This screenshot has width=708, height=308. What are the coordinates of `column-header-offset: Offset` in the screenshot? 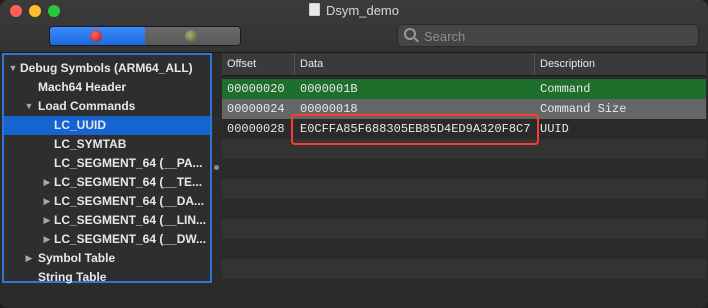 It's located at (258, 64).